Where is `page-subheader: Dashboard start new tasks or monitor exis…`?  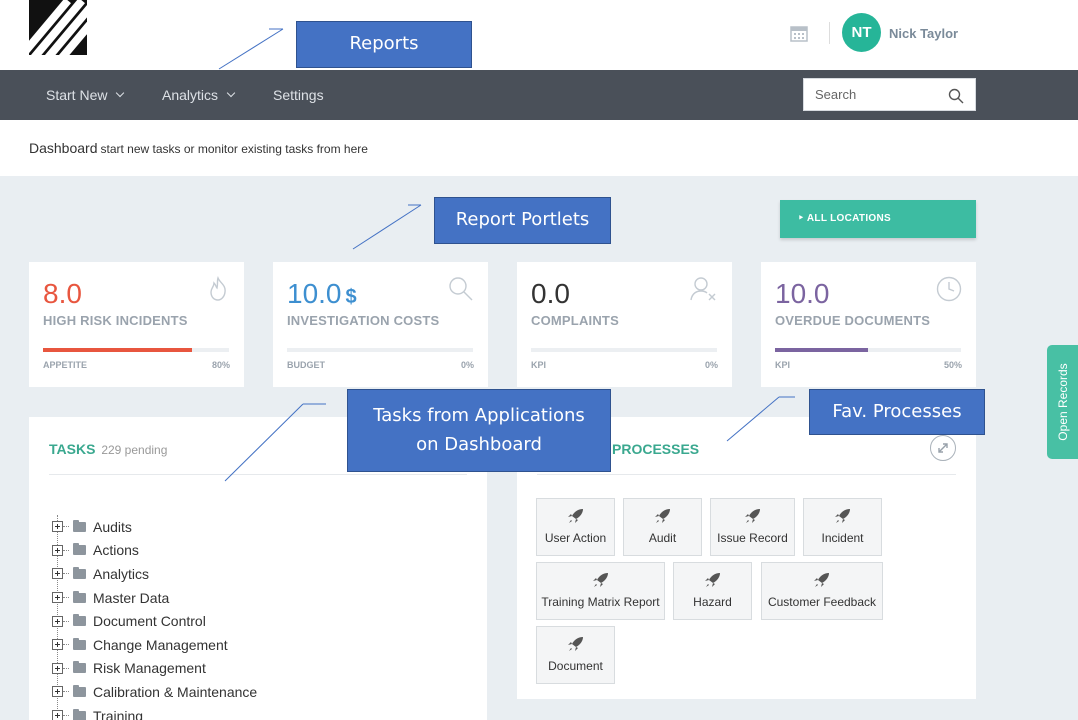 page-subheader: Dashboard start new tasks or monitor exis… is located at coordinates (539, 148).